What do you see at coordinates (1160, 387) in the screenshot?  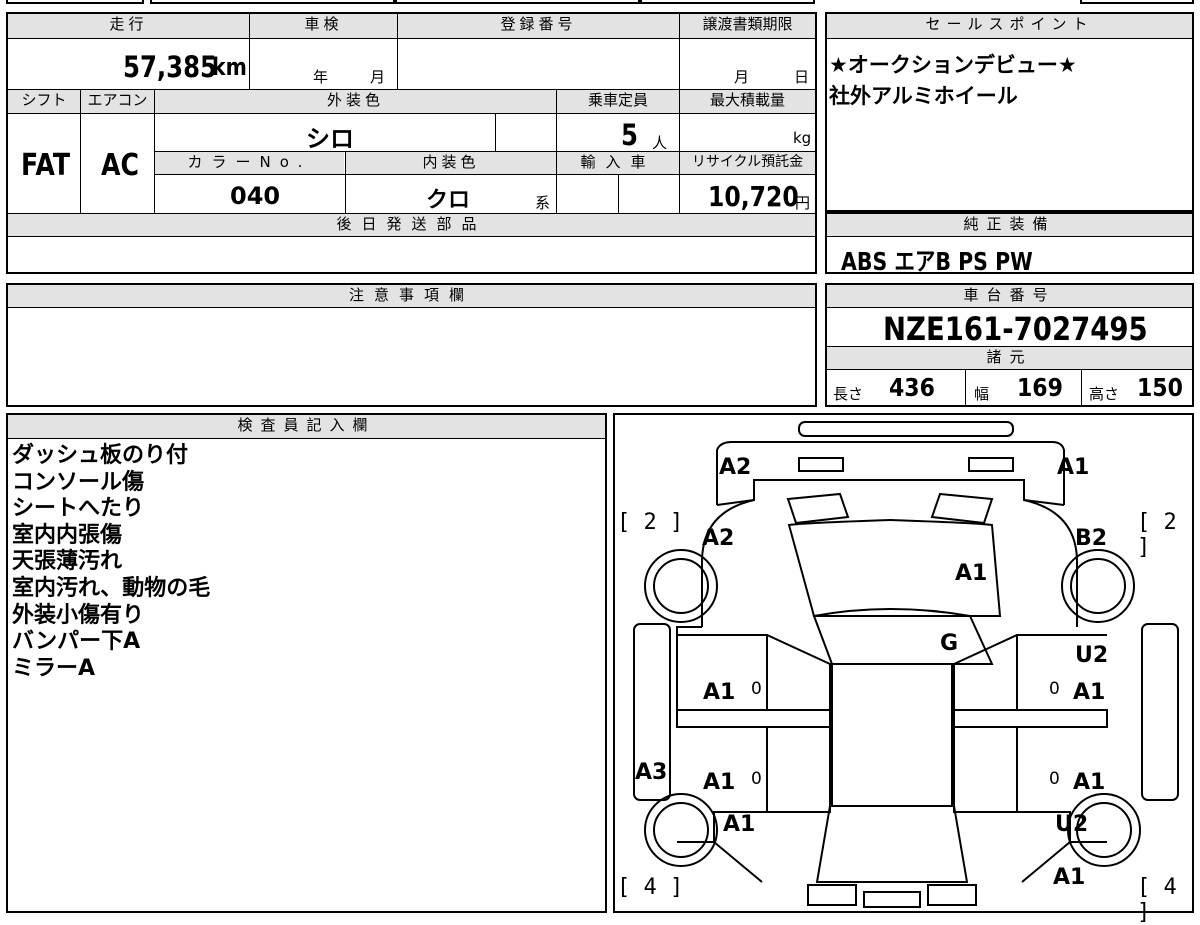 I see `height-value: 150` at bounding box center [1160, 387].